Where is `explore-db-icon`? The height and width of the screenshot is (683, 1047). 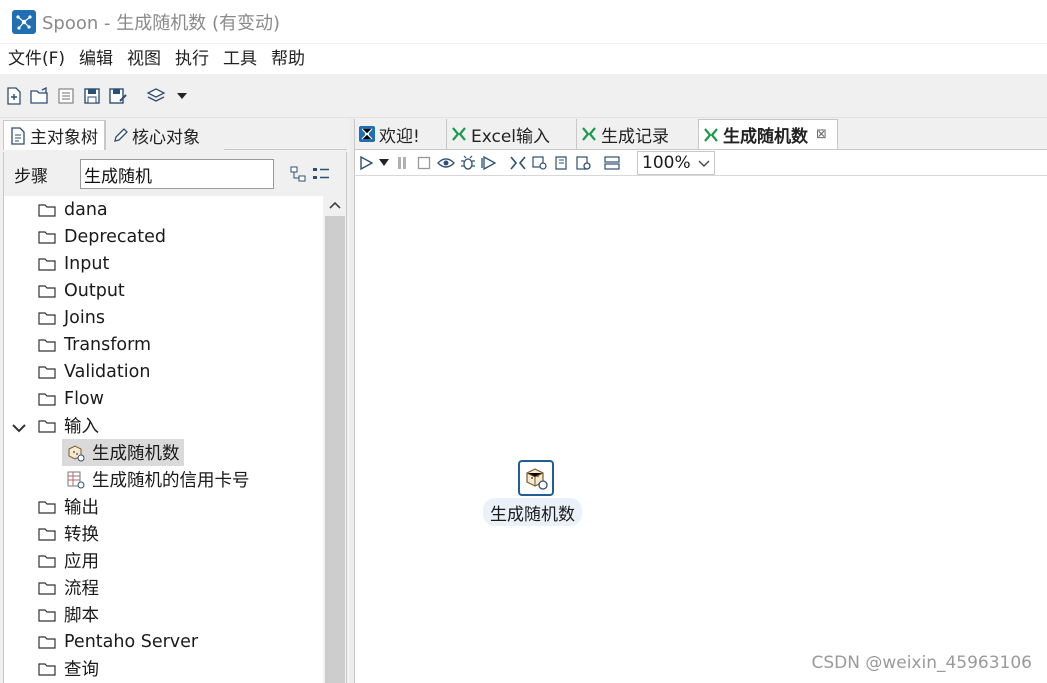
explore-db-icon is located at coordinates (584, 163).